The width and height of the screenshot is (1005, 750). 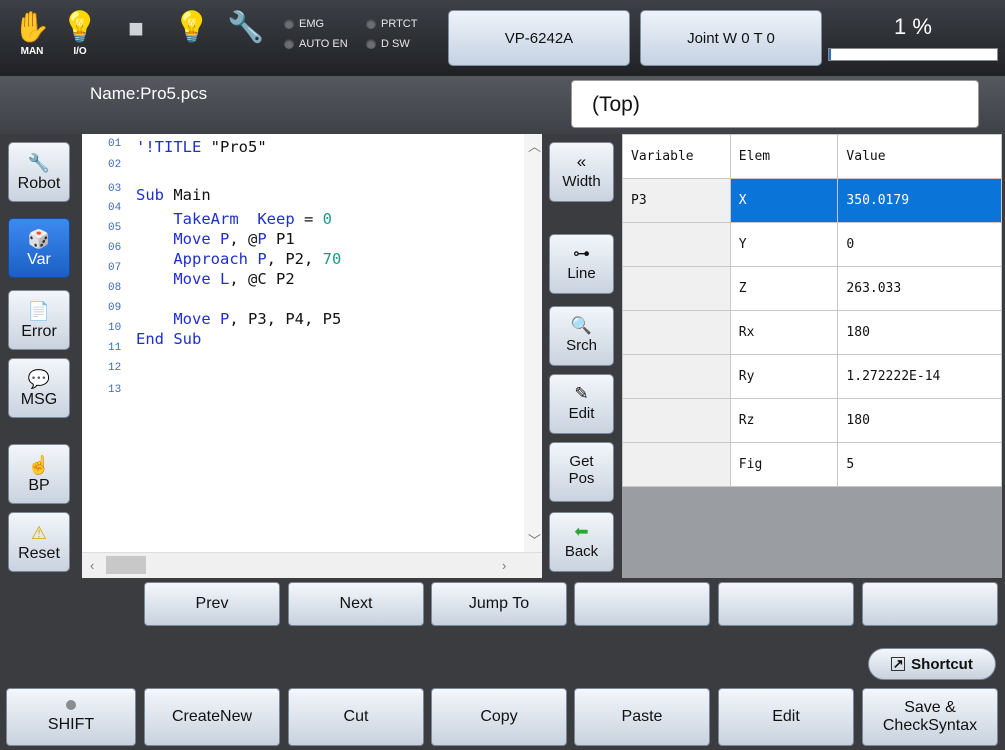 I want to click on func-button-shift: SHIFT, so click(x=71, y=717).